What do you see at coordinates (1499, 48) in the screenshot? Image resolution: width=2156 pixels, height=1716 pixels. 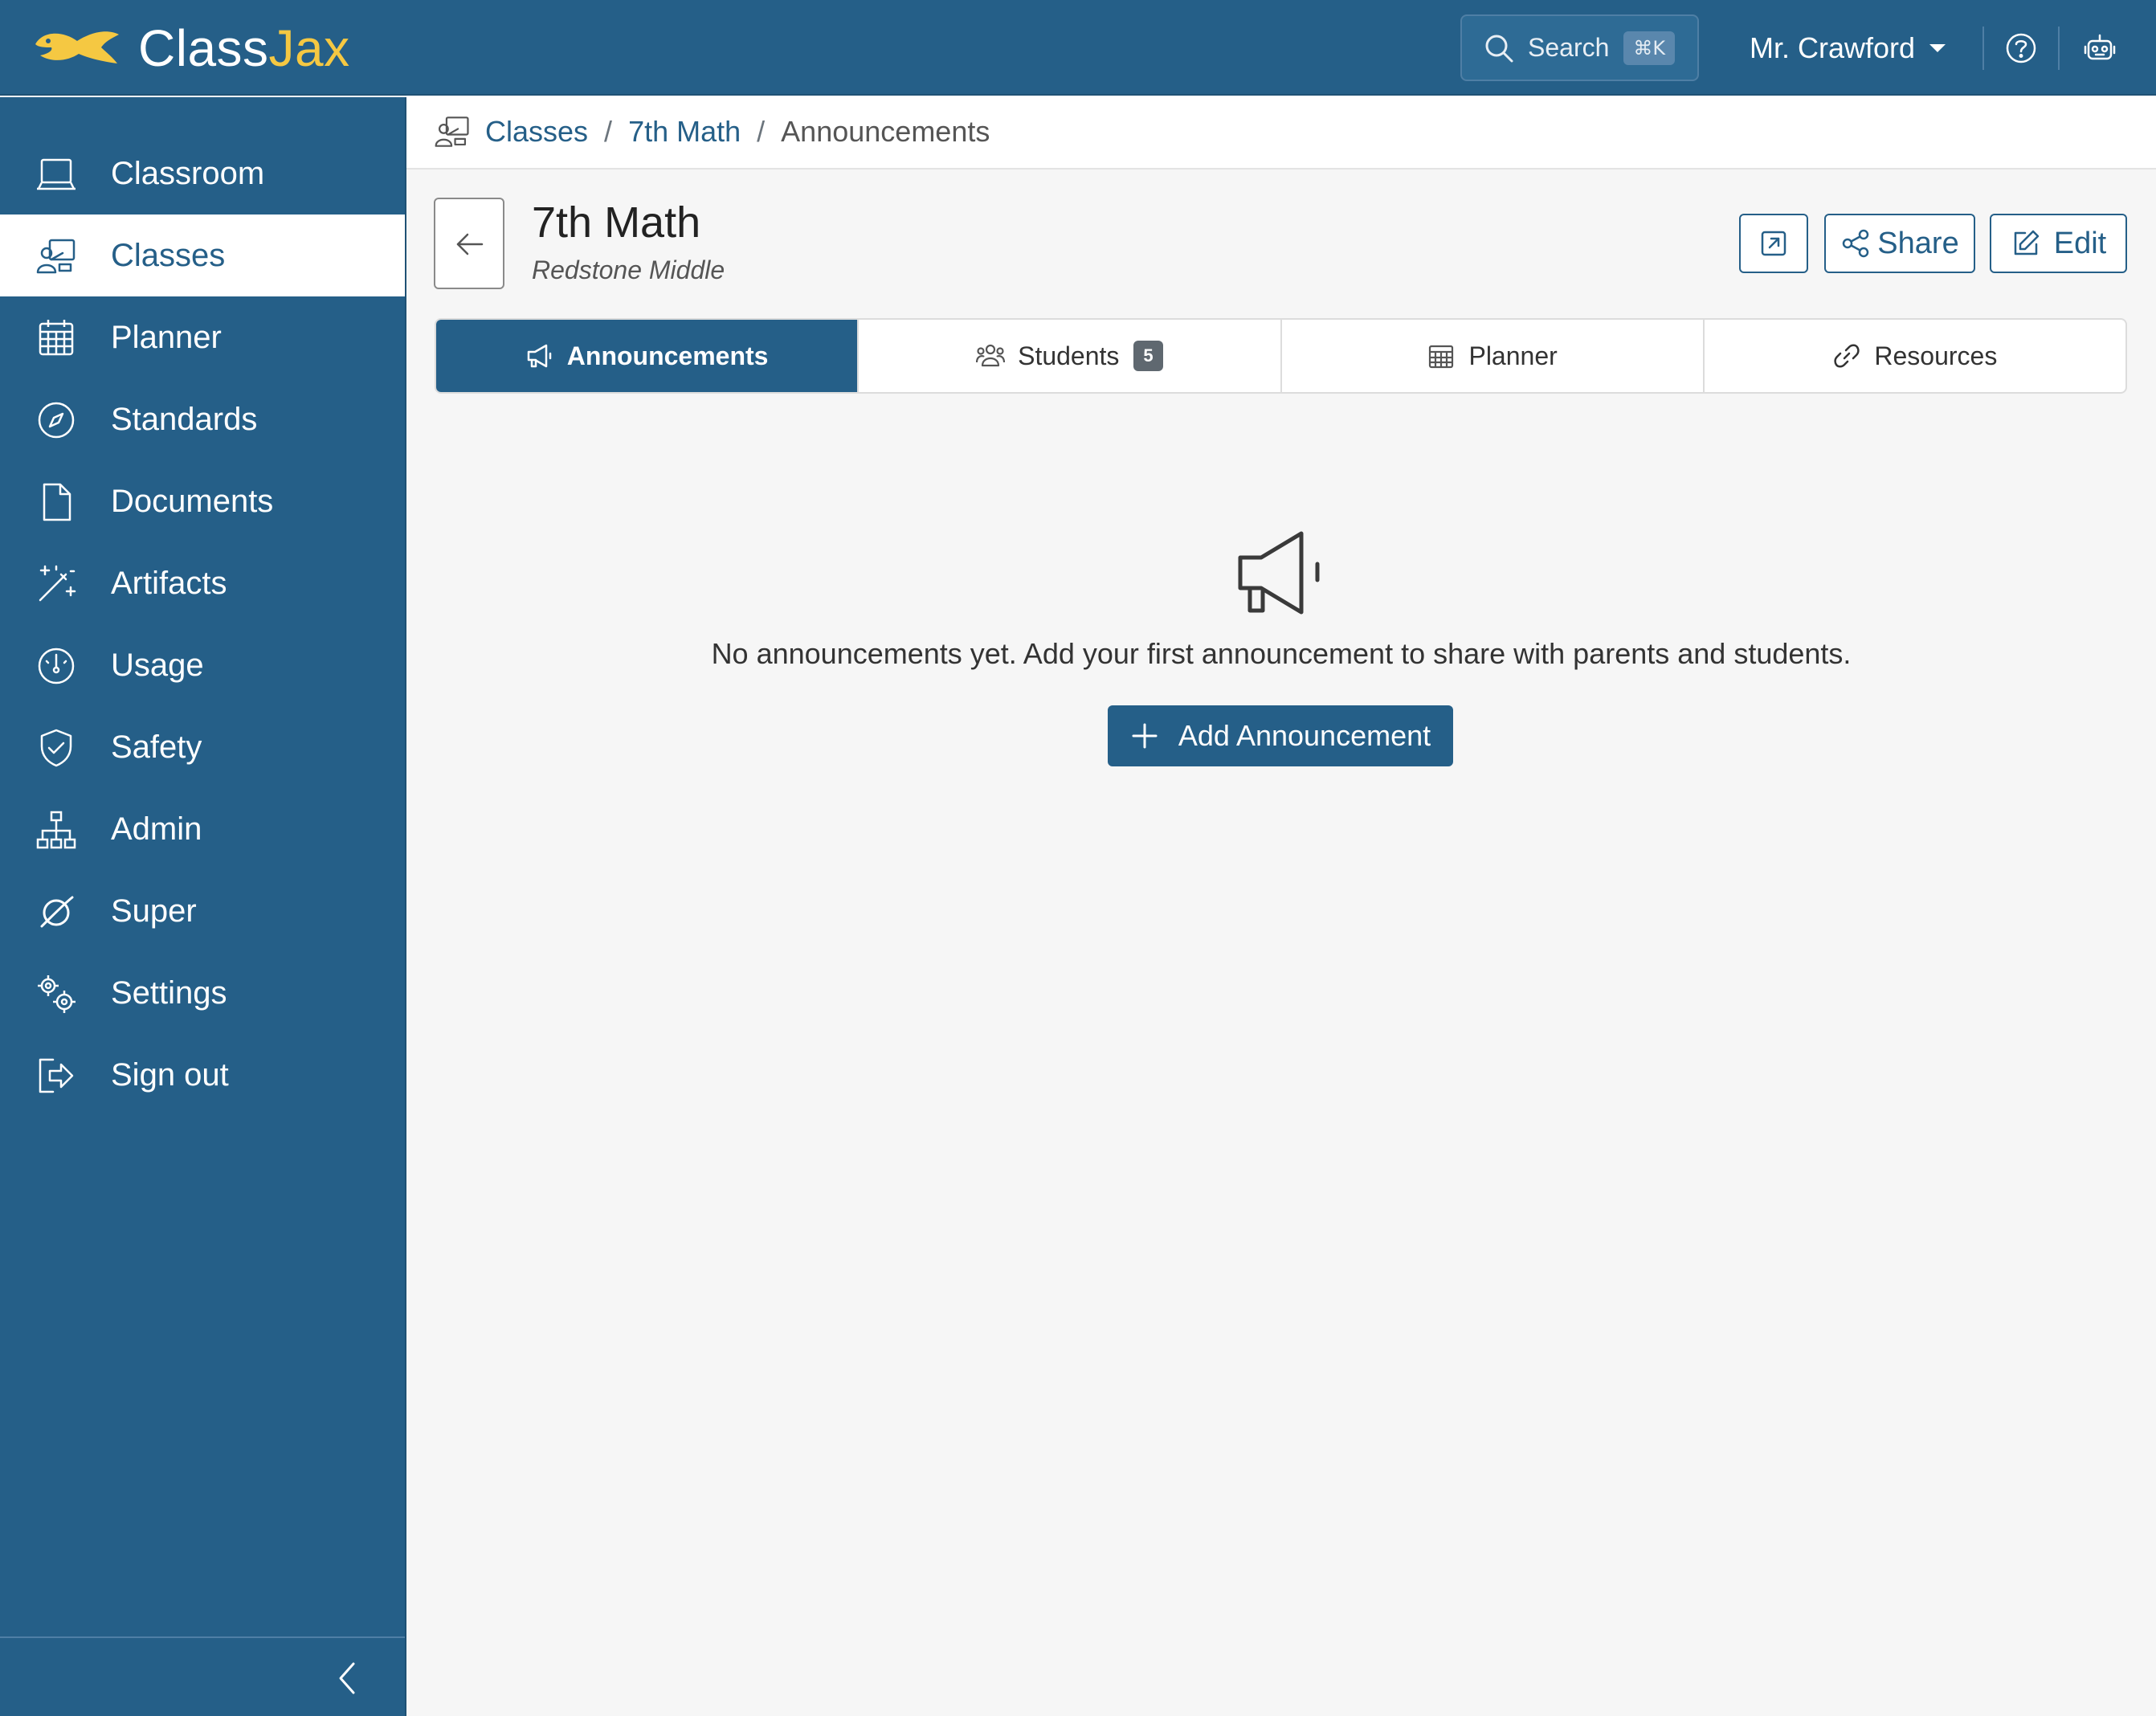 I see `search-icon` at bounding box center [1499, 48].